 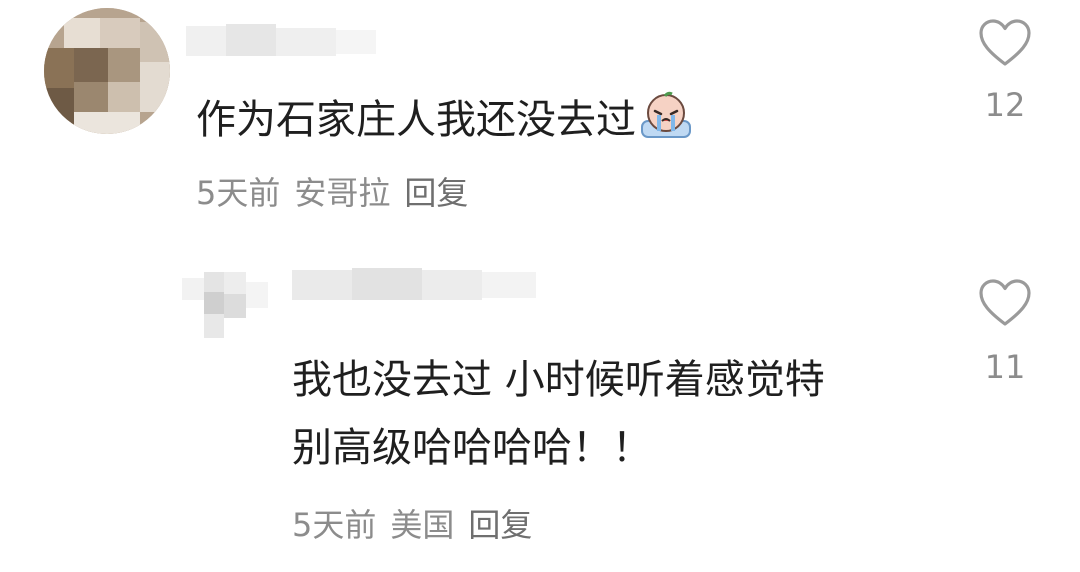 I want to click on comment-location: 安哥拉, so click(x=342, y=193).